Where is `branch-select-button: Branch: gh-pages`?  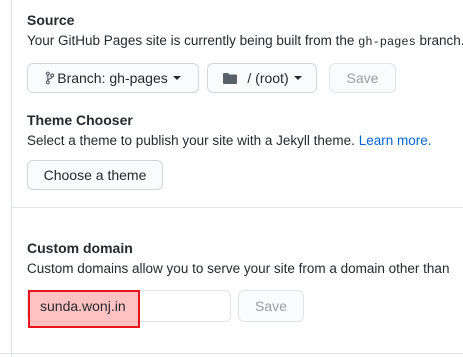 branch-select-button: Branch: gh-pages is located at coordinates (113, 78).